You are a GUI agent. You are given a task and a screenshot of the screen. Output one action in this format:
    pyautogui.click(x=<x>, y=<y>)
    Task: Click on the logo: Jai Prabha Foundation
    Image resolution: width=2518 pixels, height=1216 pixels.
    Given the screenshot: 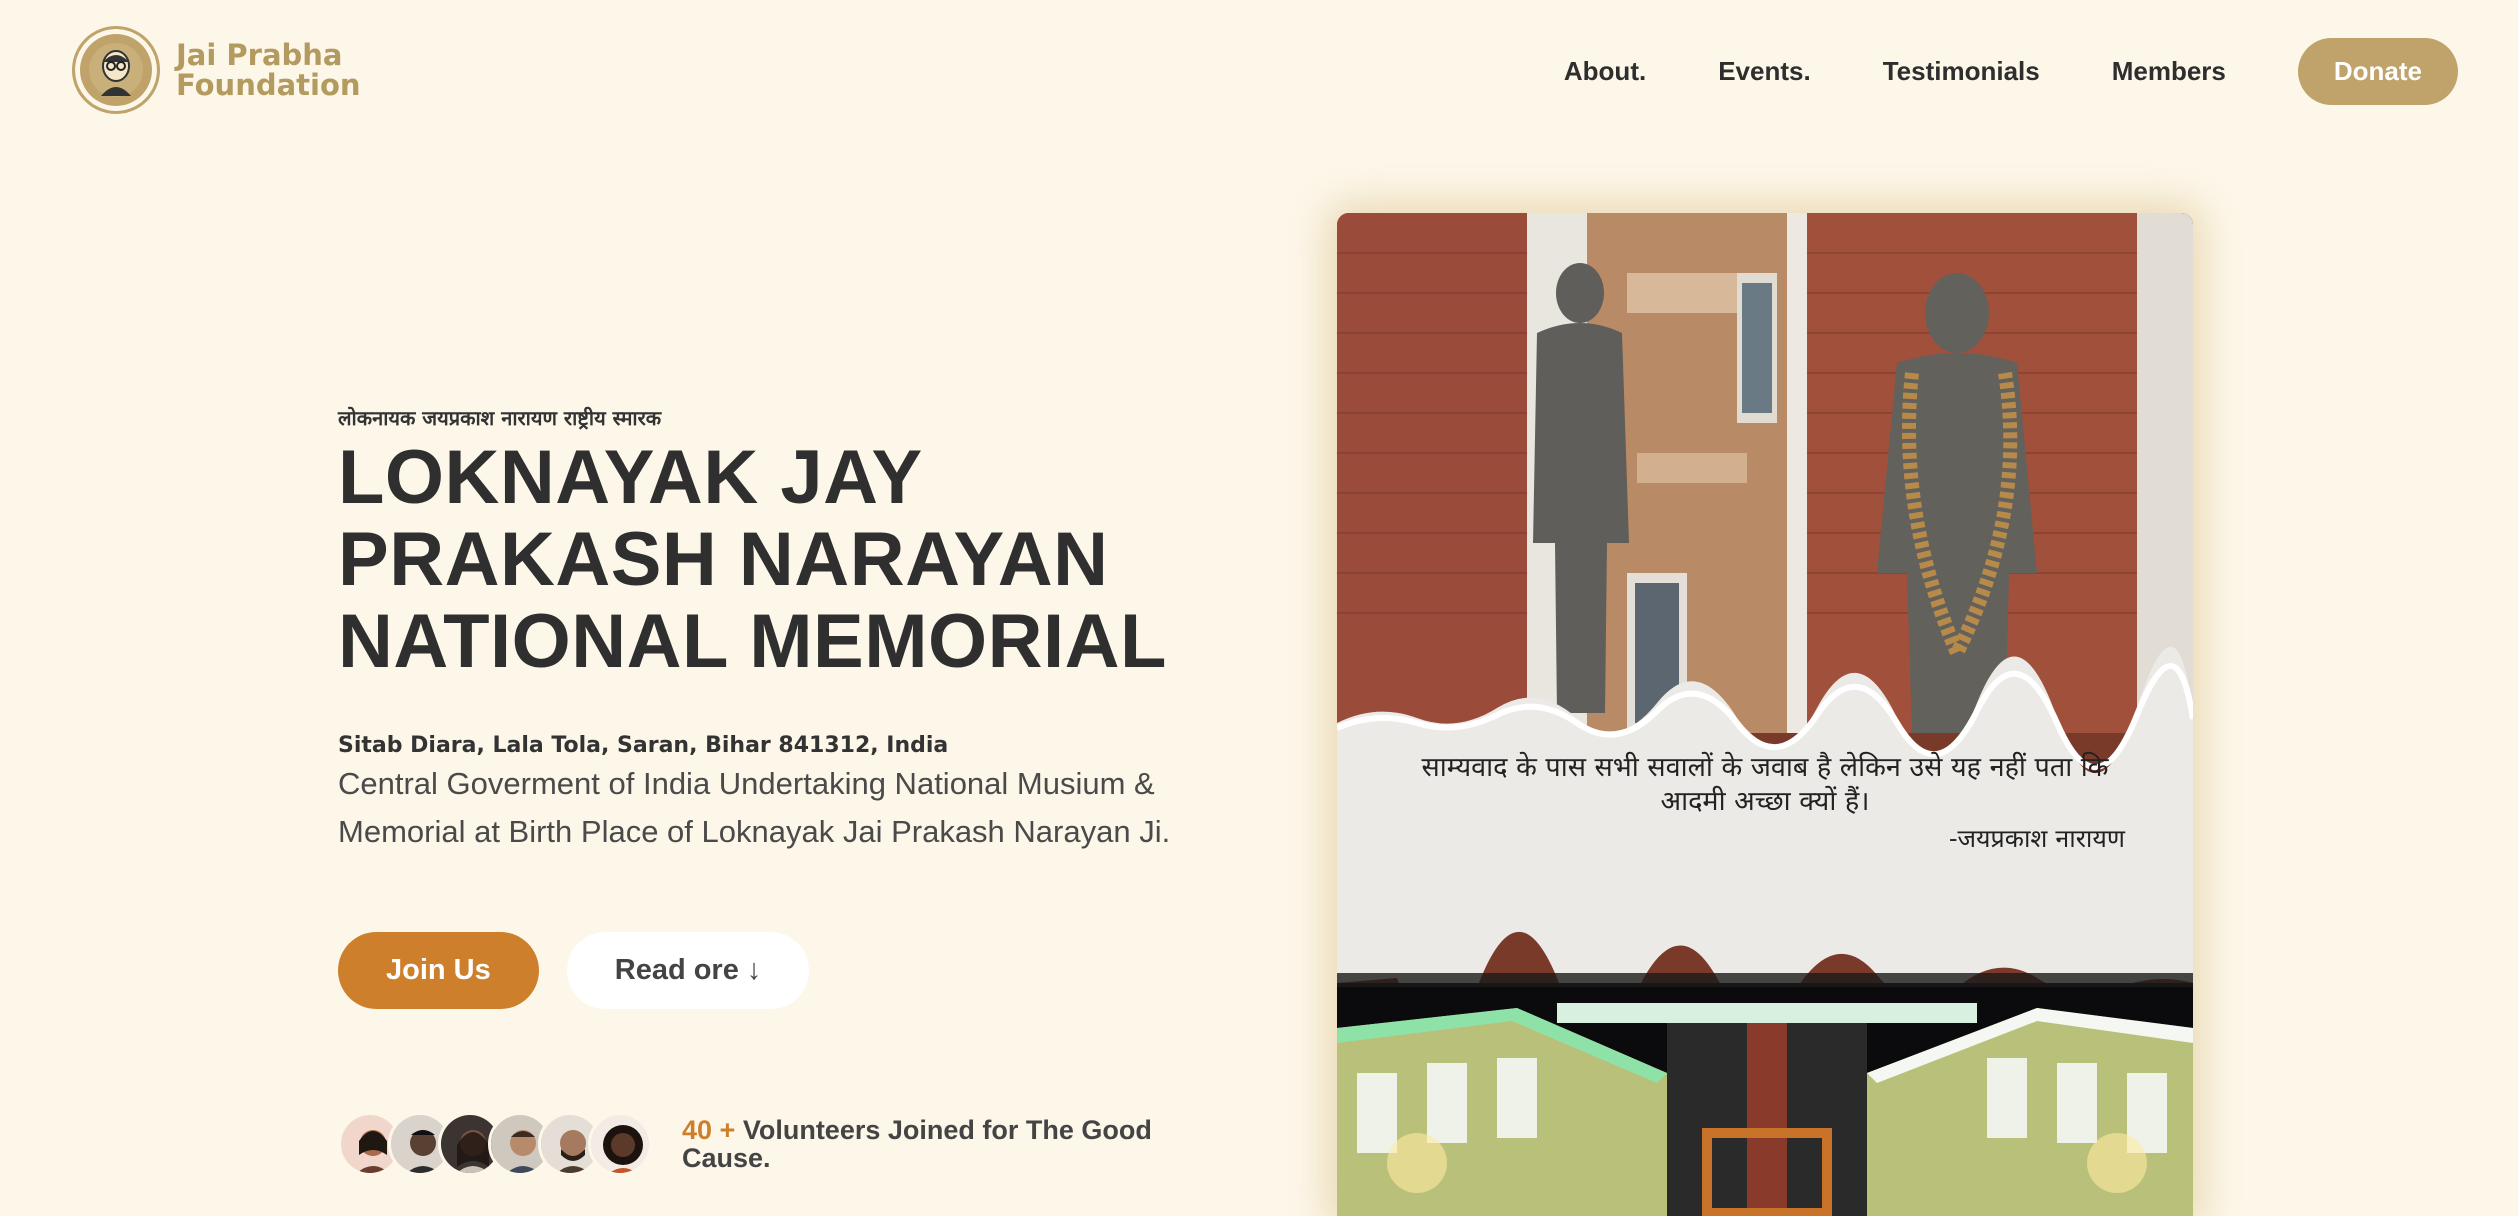 What is the action you would take?
    pyautogui.click(x=216, y=70)
    